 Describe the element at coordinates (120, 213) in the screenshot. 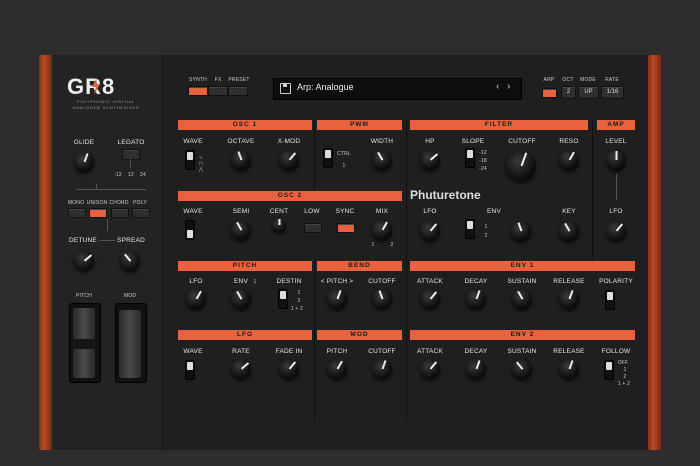

I see `chord-button` at that location.